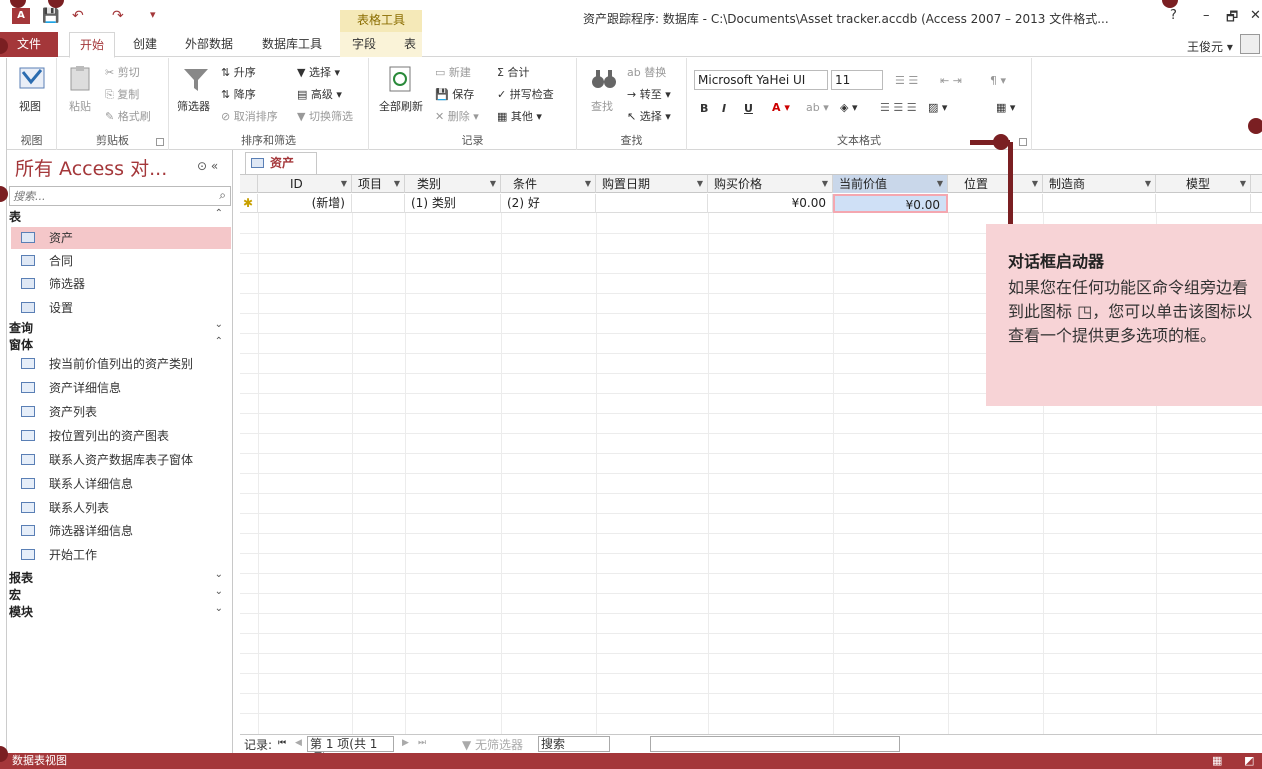 This screenshot has height=769, width=1262. I want to click on record-search-input: 搜索, so click(574, 744).